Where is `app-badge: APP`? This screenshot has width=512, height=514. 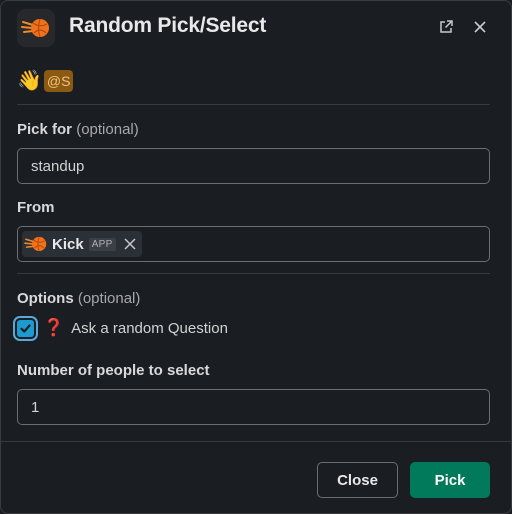 app-badge: APP is located at coordinates (102, 244).